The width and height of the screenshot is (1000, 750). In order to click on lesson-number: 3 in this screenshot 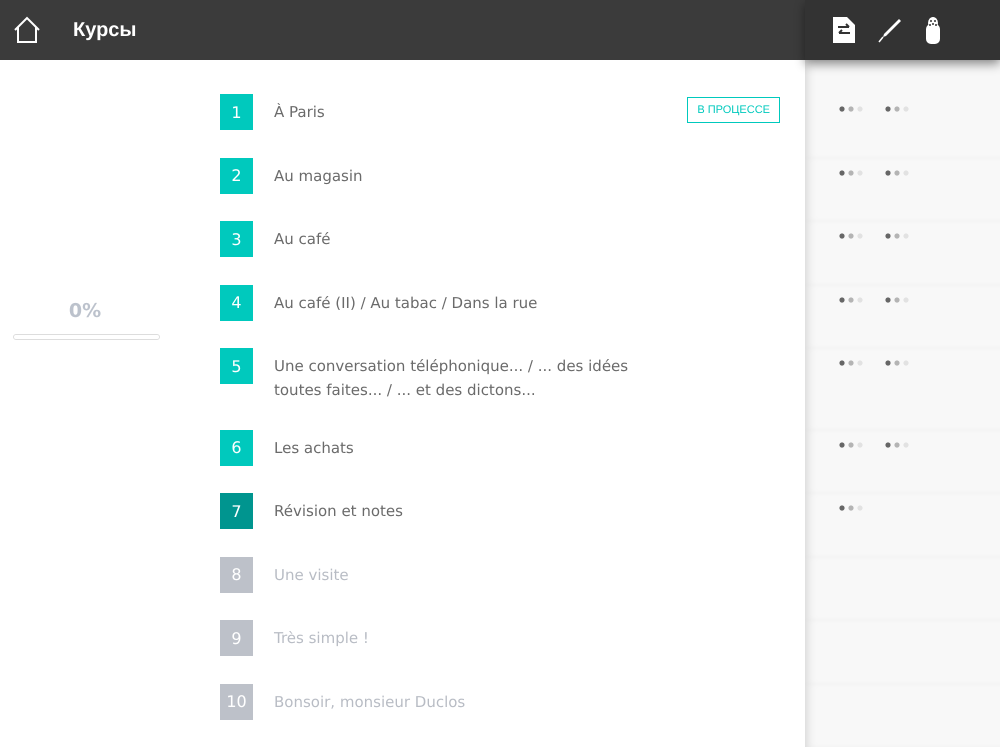, I will do `click(236, 239)`.